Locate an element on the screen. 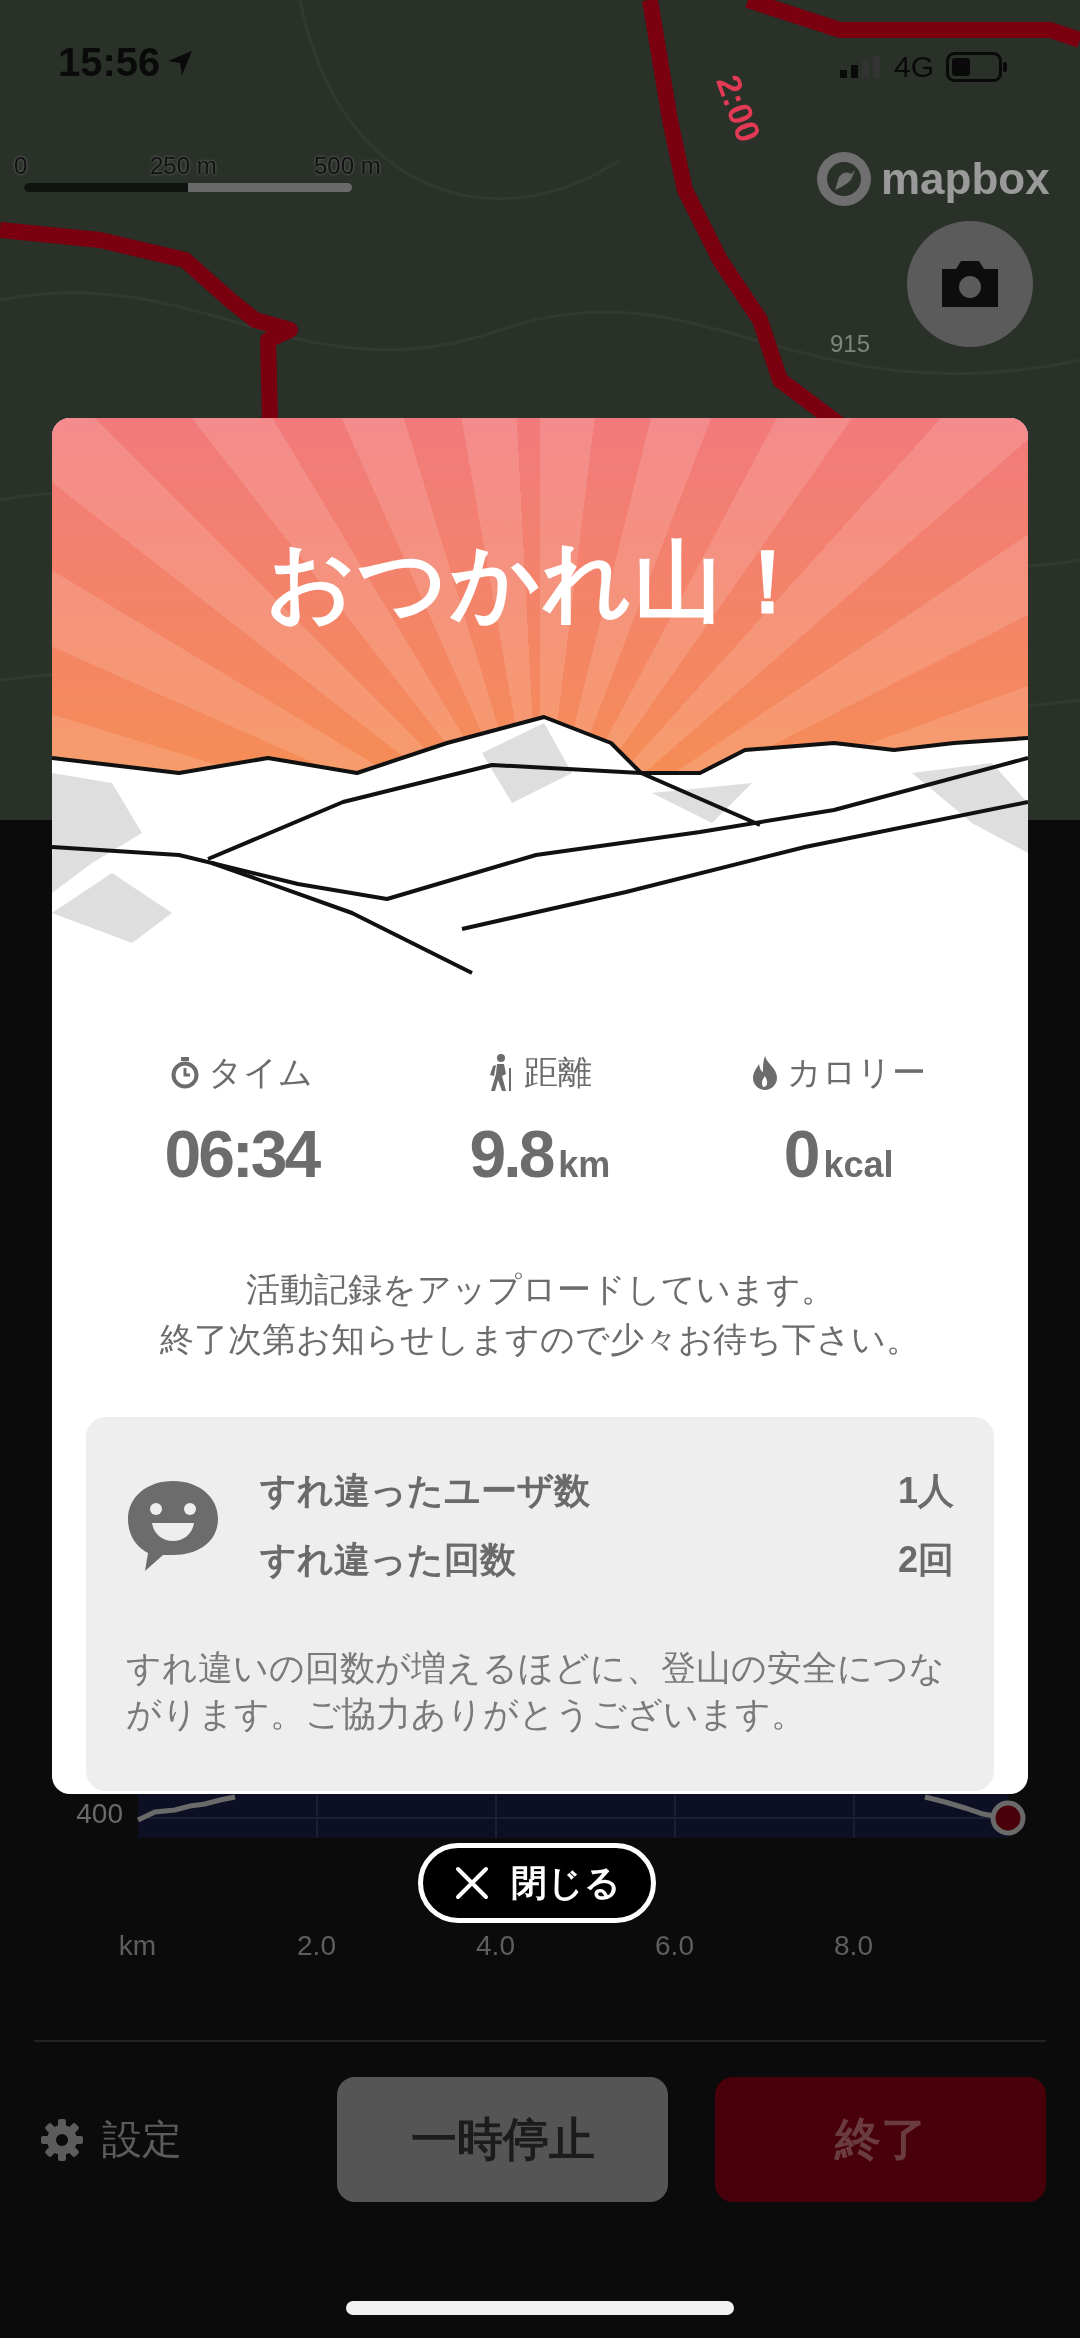 This screenshot has height=2338, width=1080. stat-value: 06:34 is located at coordinates (241, 1154).